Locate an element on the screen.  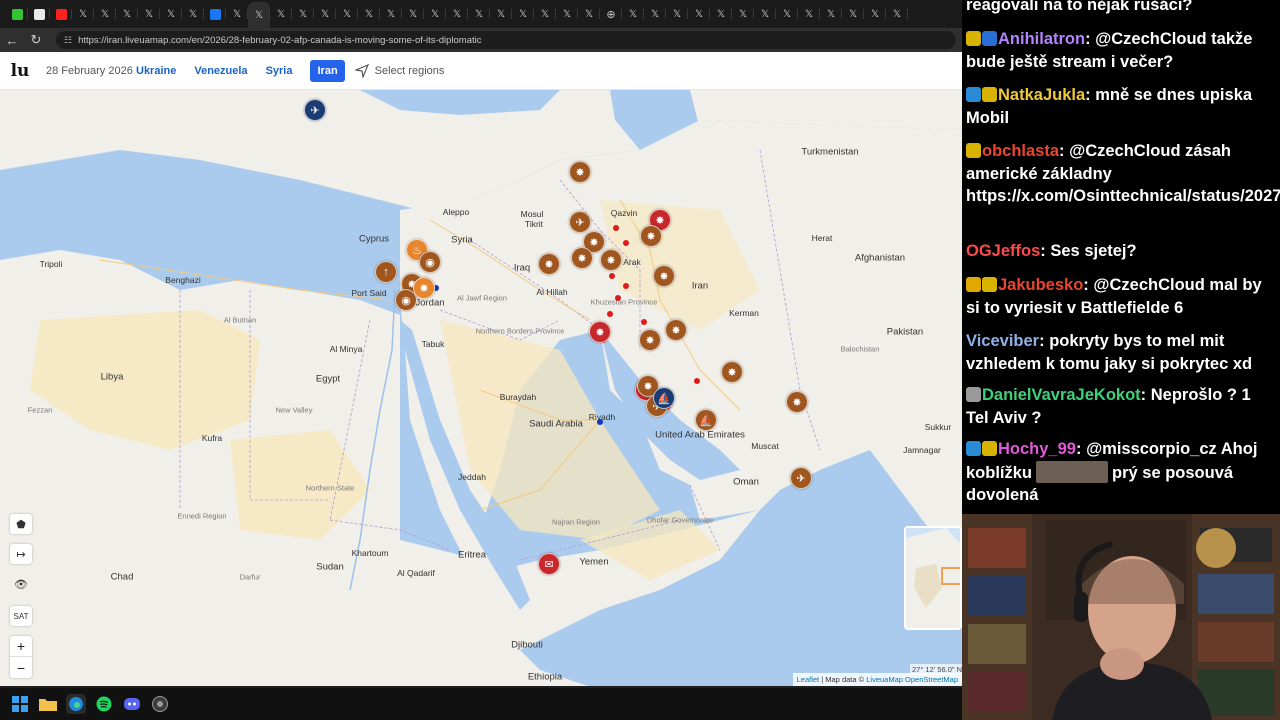
chat-username: DanielVavraJeKokot is located at coordinates (1061, 395).